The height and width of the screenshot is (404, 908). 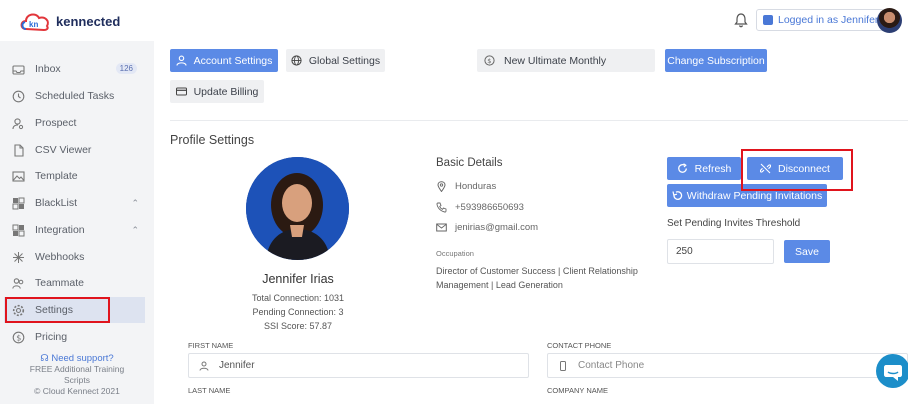 I want to click on global-settings-label: Global Settings, so click(x=344, y=60).